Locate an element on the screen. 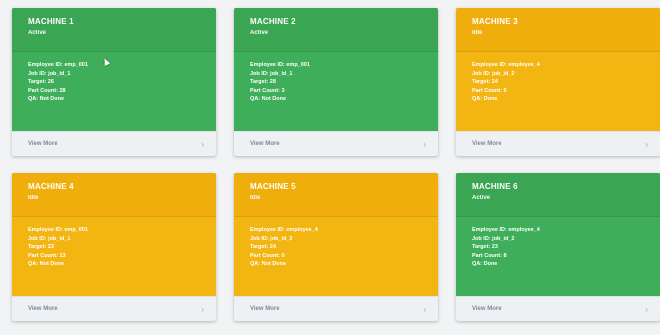 The height and width of the screenshot is (335, 660). machine-name: MACHINE 3 is located at coordinates (495, 21).